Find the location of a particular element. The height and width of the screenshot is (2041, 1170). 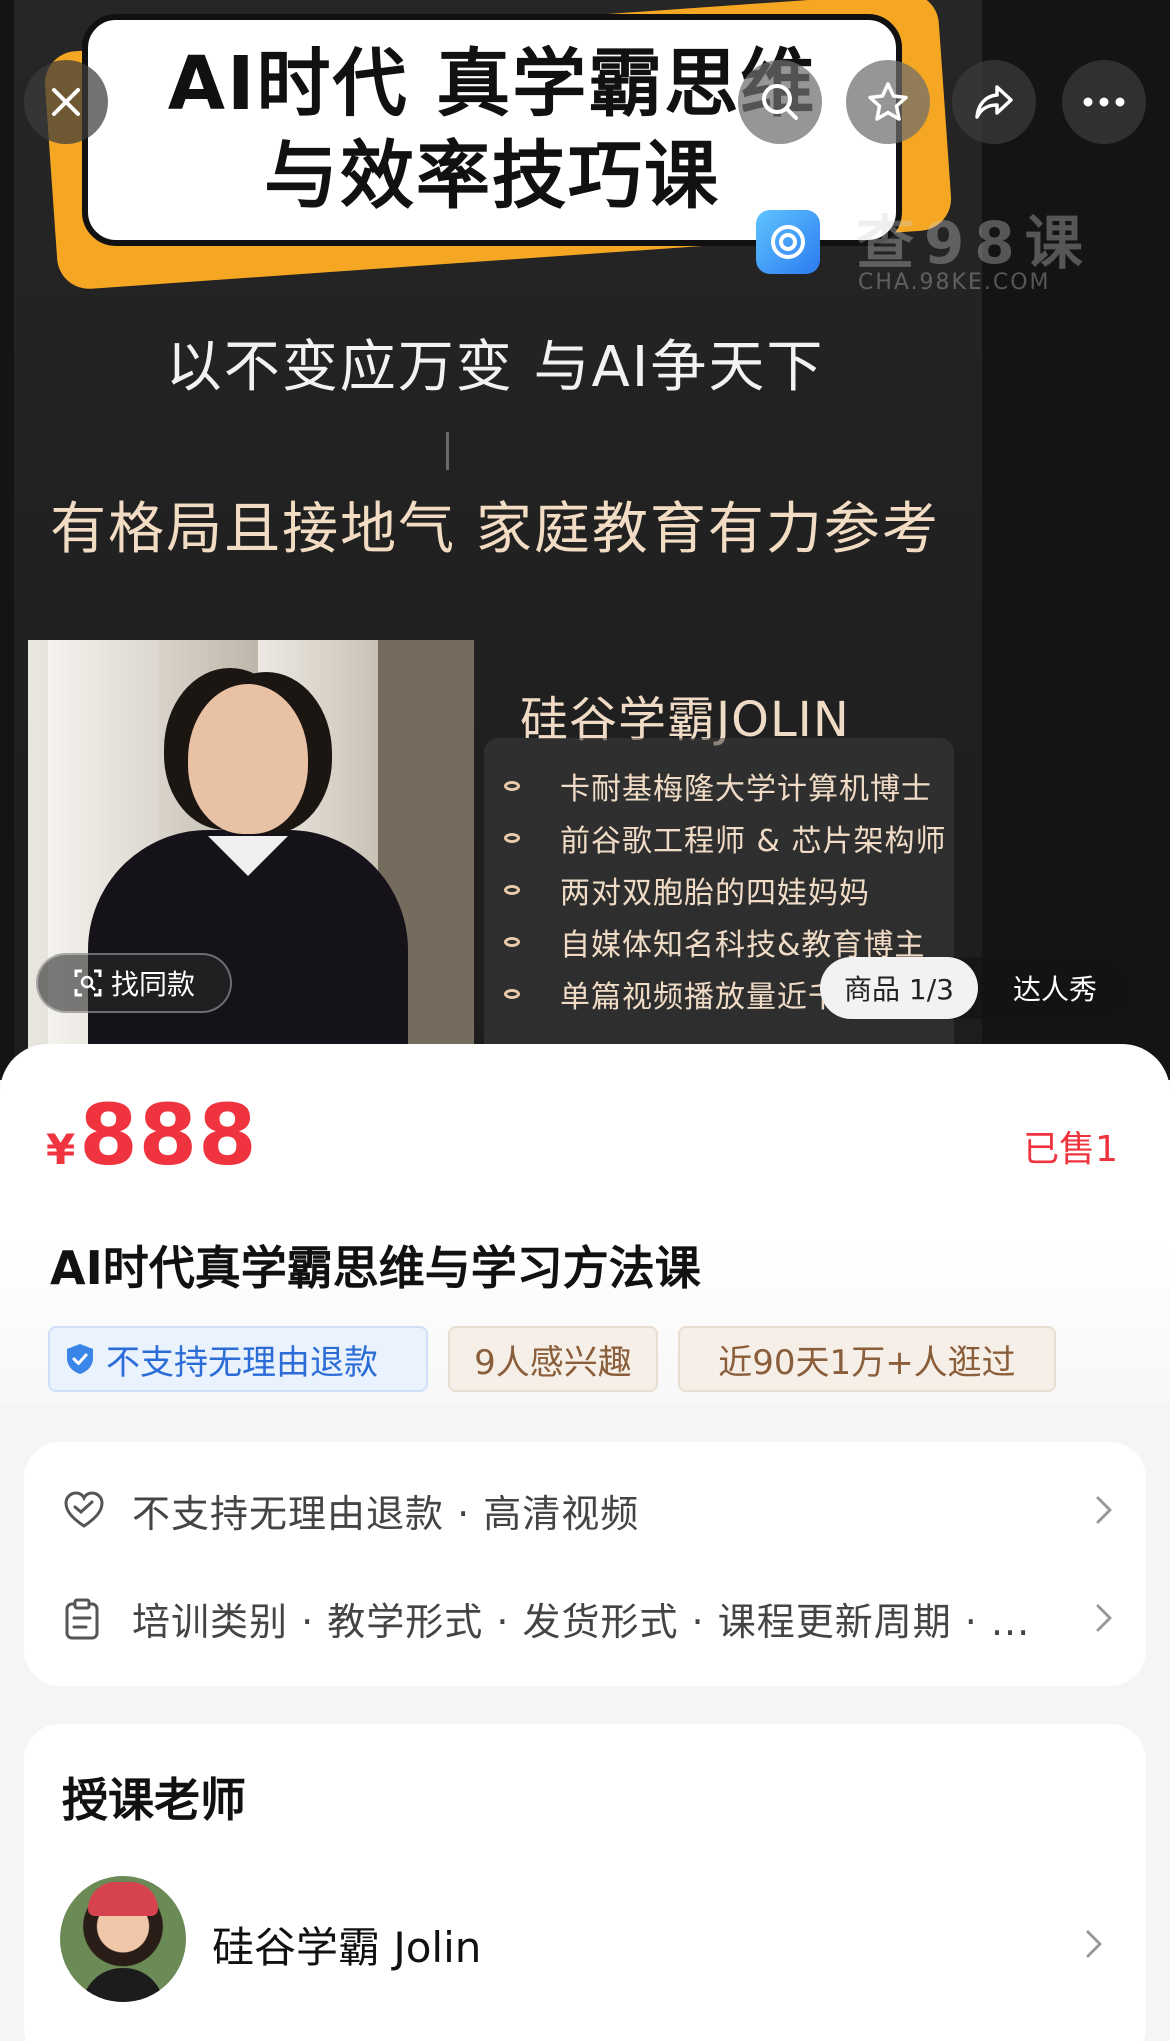

favorite-button is located at coordinates (888, 102).